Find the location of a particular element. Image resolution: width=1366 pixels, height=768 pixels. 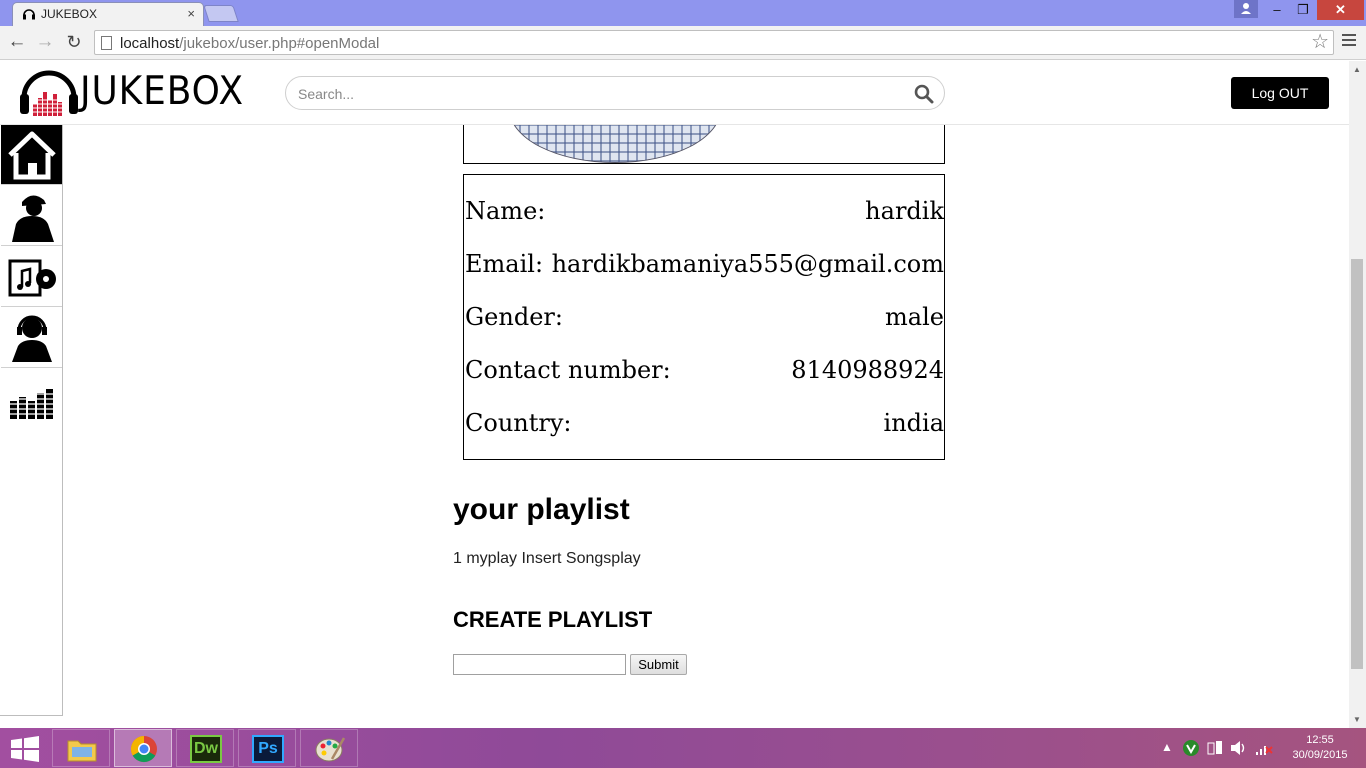

search-bar is located at coordinates (615, 93).